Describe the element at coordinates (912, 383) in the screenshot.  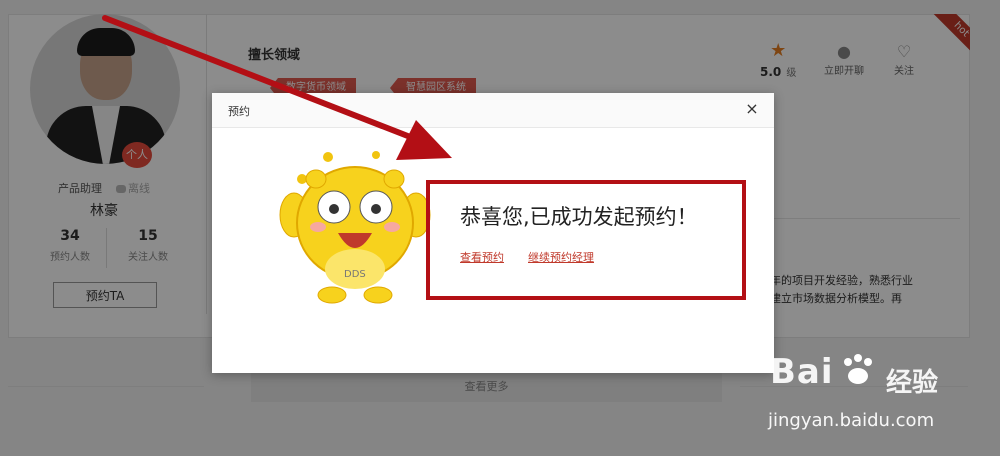
I see `watermark-text: 经验` at that location.